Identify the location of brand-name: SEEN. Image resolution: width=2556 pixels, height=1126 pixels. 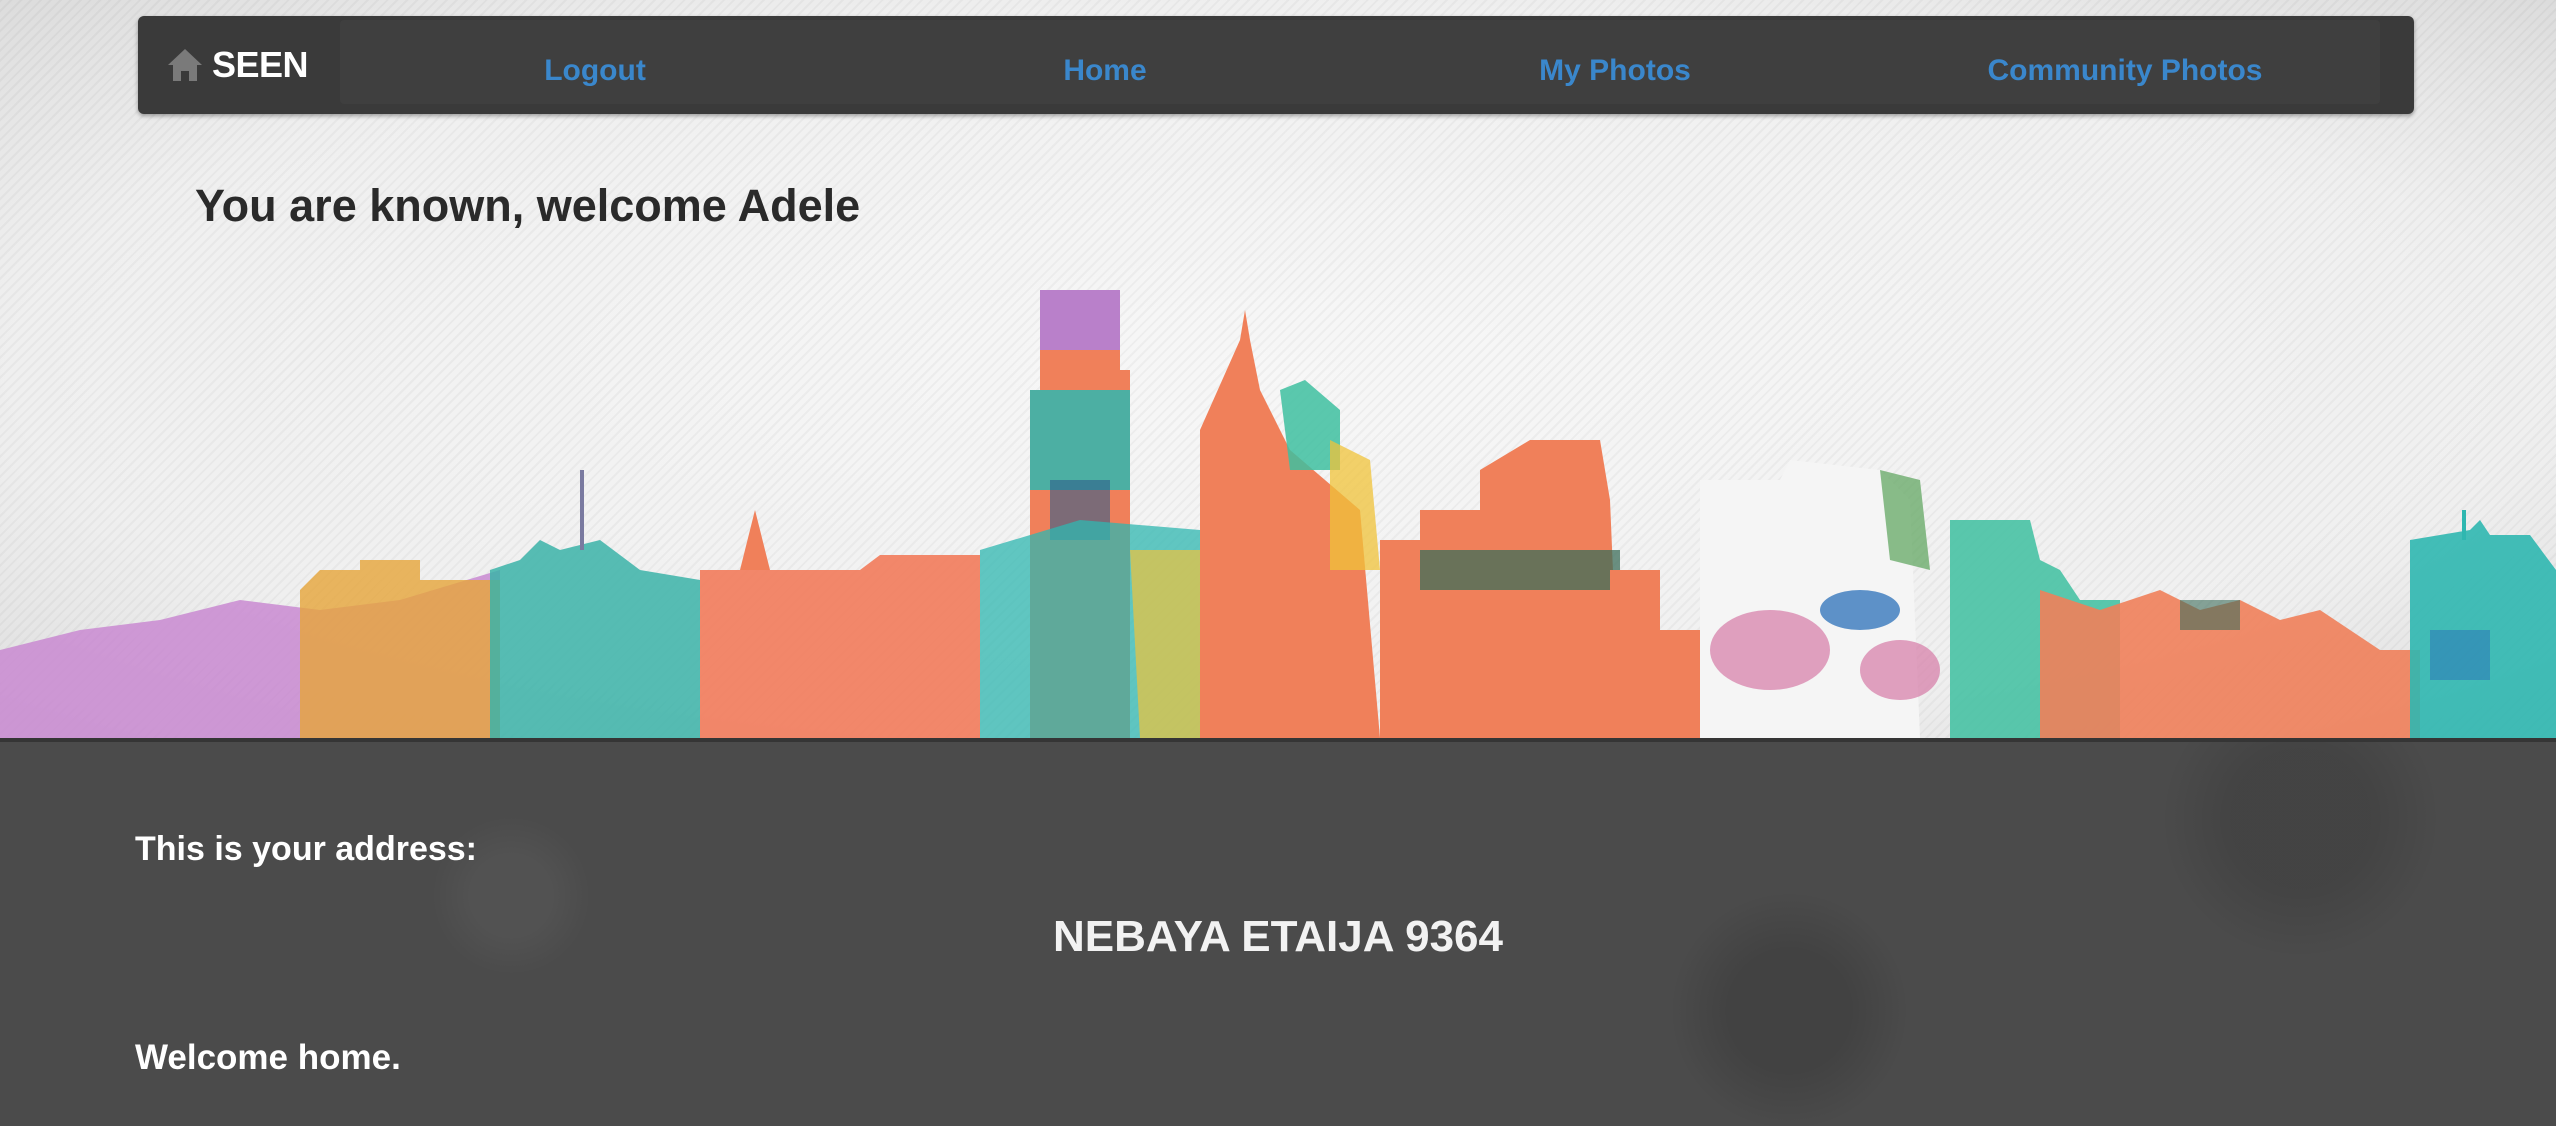
(260, 64).